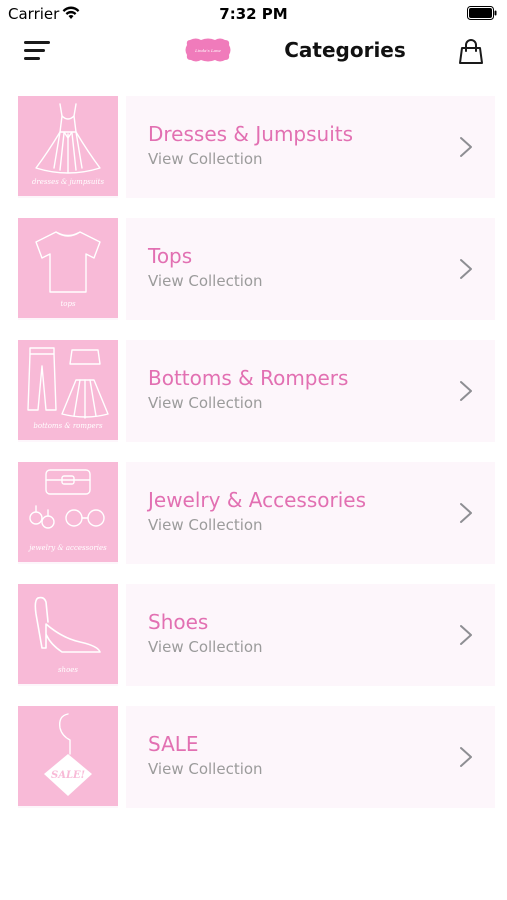 The height and width of the screenshot is (900, 507). What do you see at coordinates (173, 744) in the screenshot?
I see `category-title: SALE` at bounding box center [173, 744].